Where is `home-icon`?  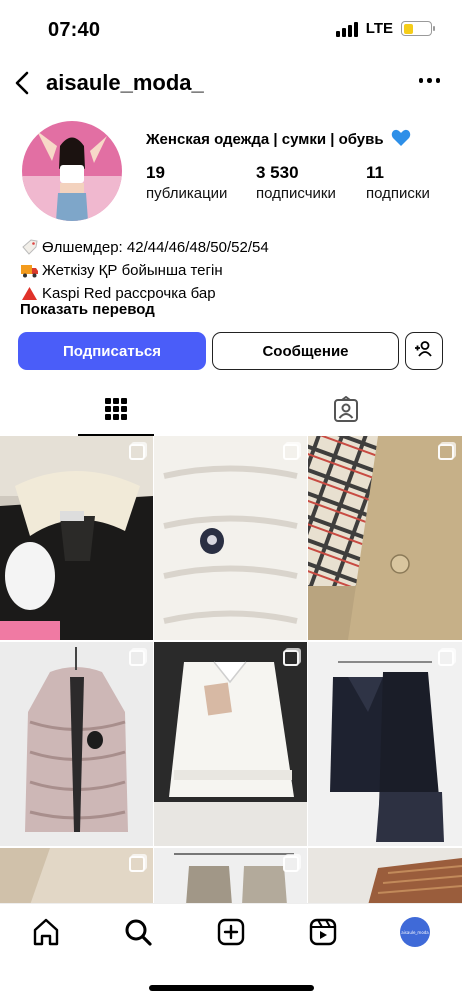
home-icon is located at coordinates (46, 932).